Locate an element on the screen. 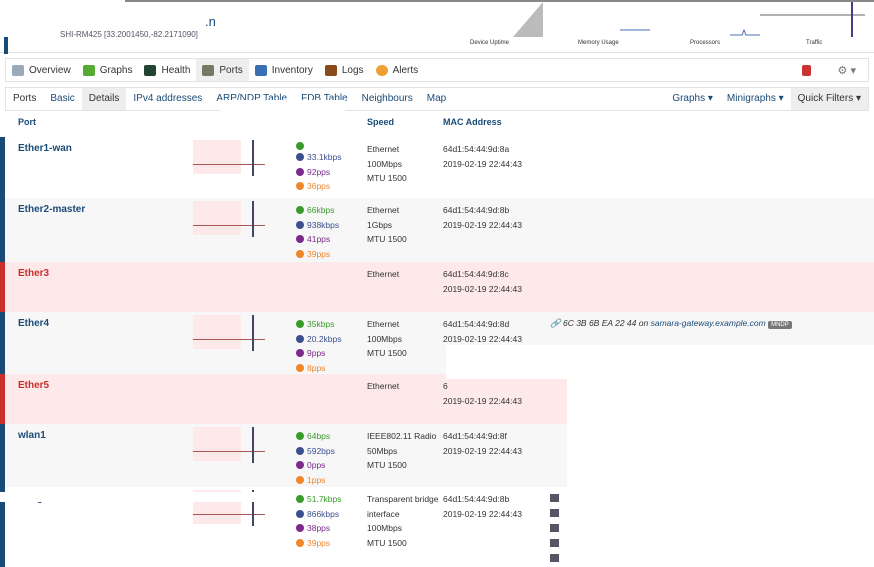 The height and width of the screenshot is (567, 874). out-pps: 8pps is located at coordinates (316, 367).